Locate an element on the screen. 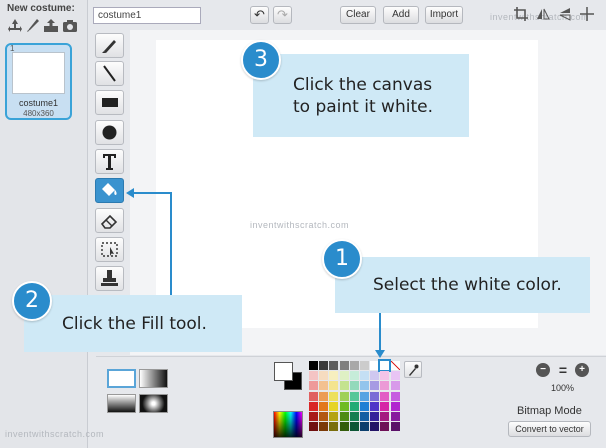 The width and height of the screenshot is (606, 448). costume-name-field is located at coordinates (147, 15).